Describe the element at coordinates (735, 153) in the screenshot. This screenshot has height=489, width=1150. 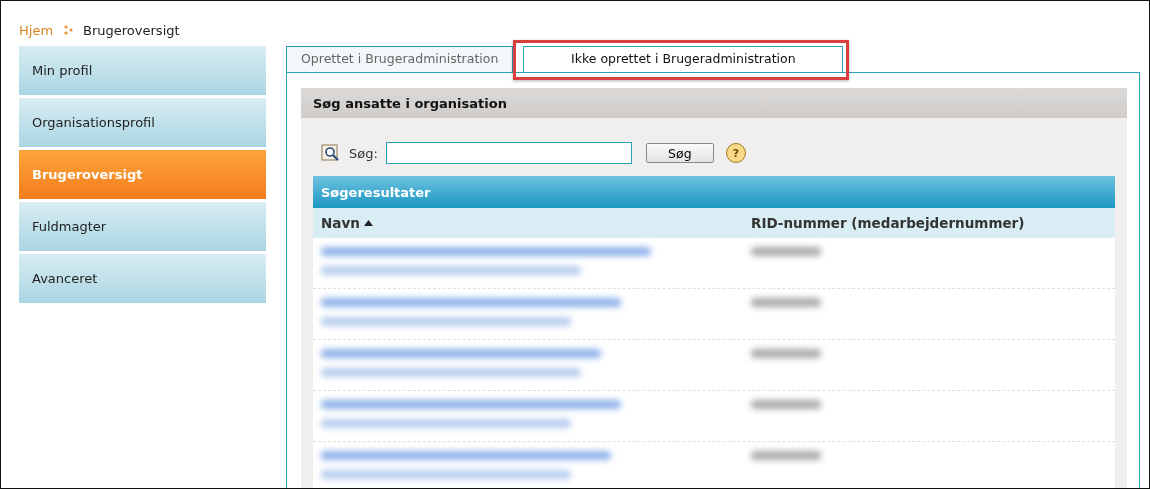
I see `help-icon: ?` at that location.